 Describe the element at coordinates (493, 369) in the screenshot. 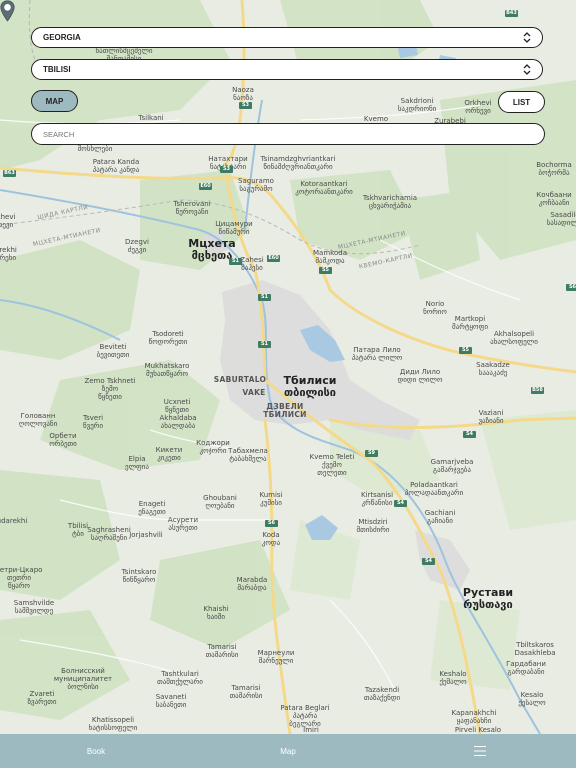

I see `map-place-label: Saakadze საააკაძე` at that location.